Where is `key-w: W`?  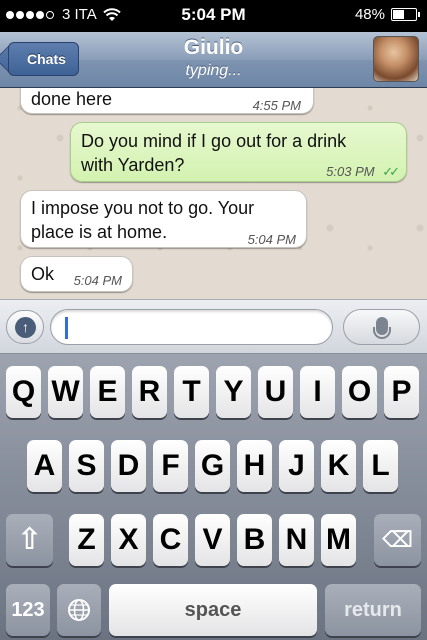
key-w: W is located at coordinates (65, 392).